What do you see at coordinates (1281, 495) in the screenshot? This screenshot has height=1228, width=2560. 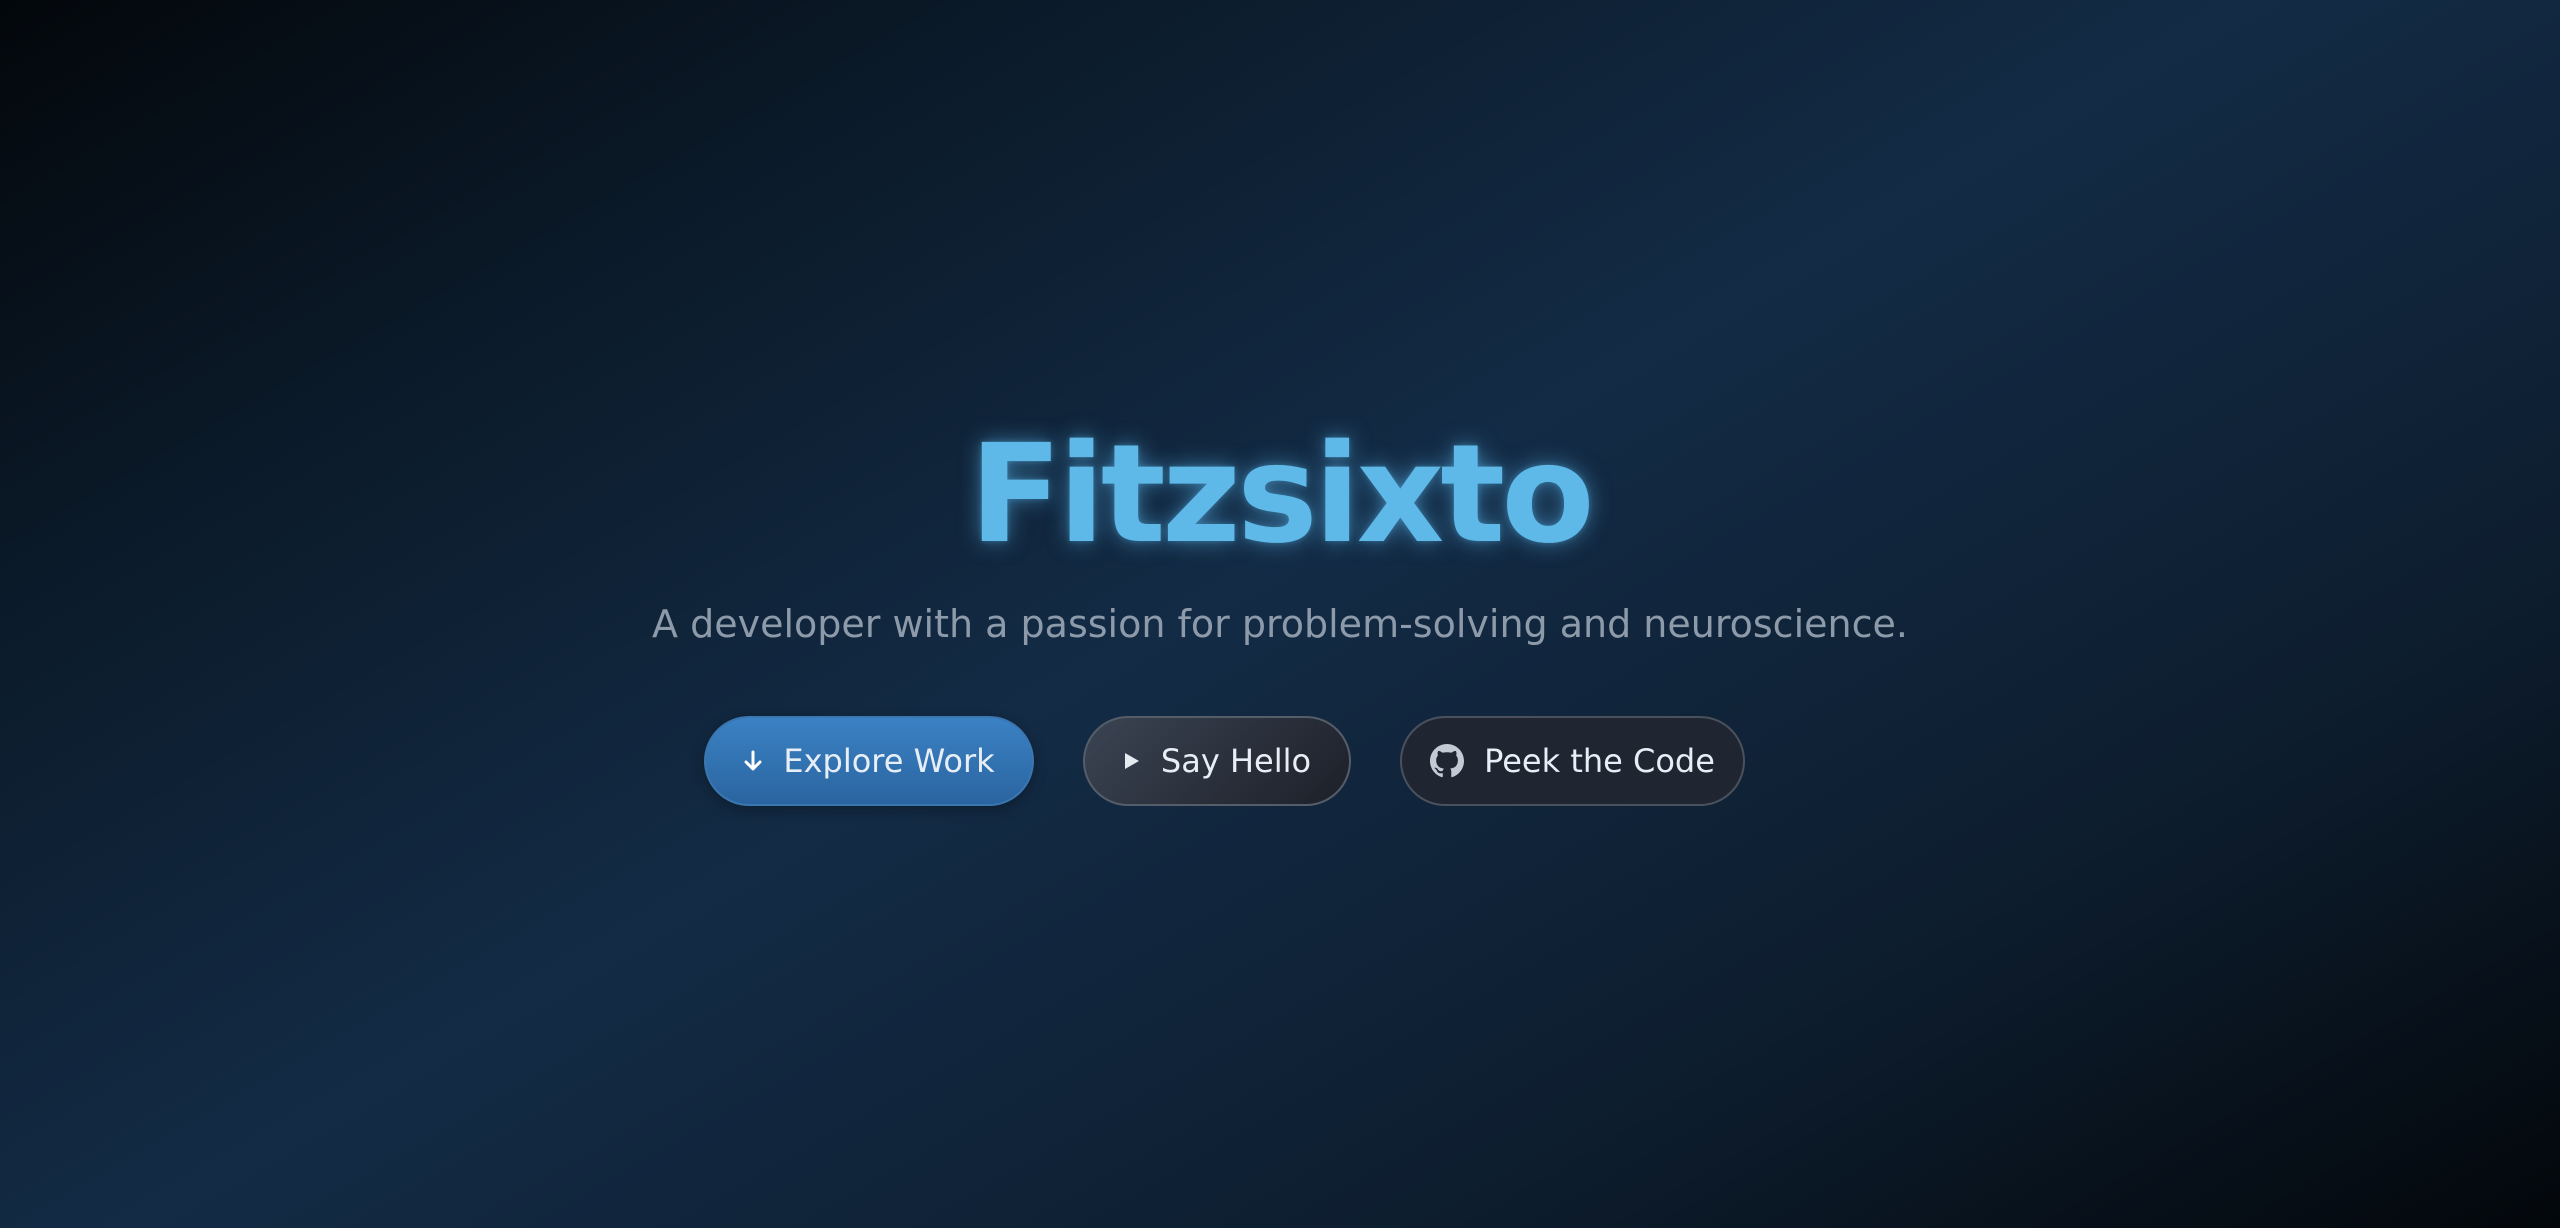 I see `hero-title: Fitzsixto` at bounding box center [1281, 495].